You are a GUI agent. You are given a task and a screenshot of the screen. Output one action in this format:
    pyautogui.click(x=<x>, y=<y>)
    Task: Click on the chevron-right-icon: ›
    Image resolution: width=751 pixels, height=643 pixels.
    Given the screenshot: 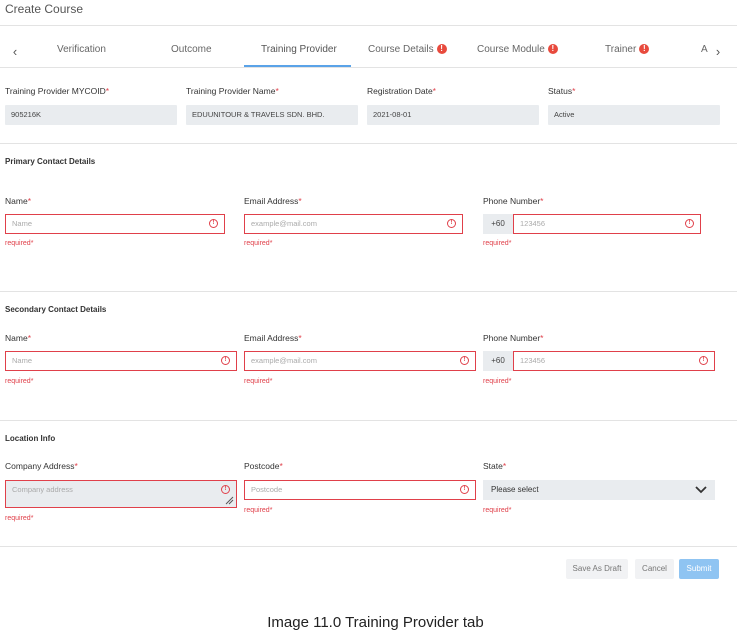 What is the action you would take?
    pyautogui.click(x=718, y=51)
    